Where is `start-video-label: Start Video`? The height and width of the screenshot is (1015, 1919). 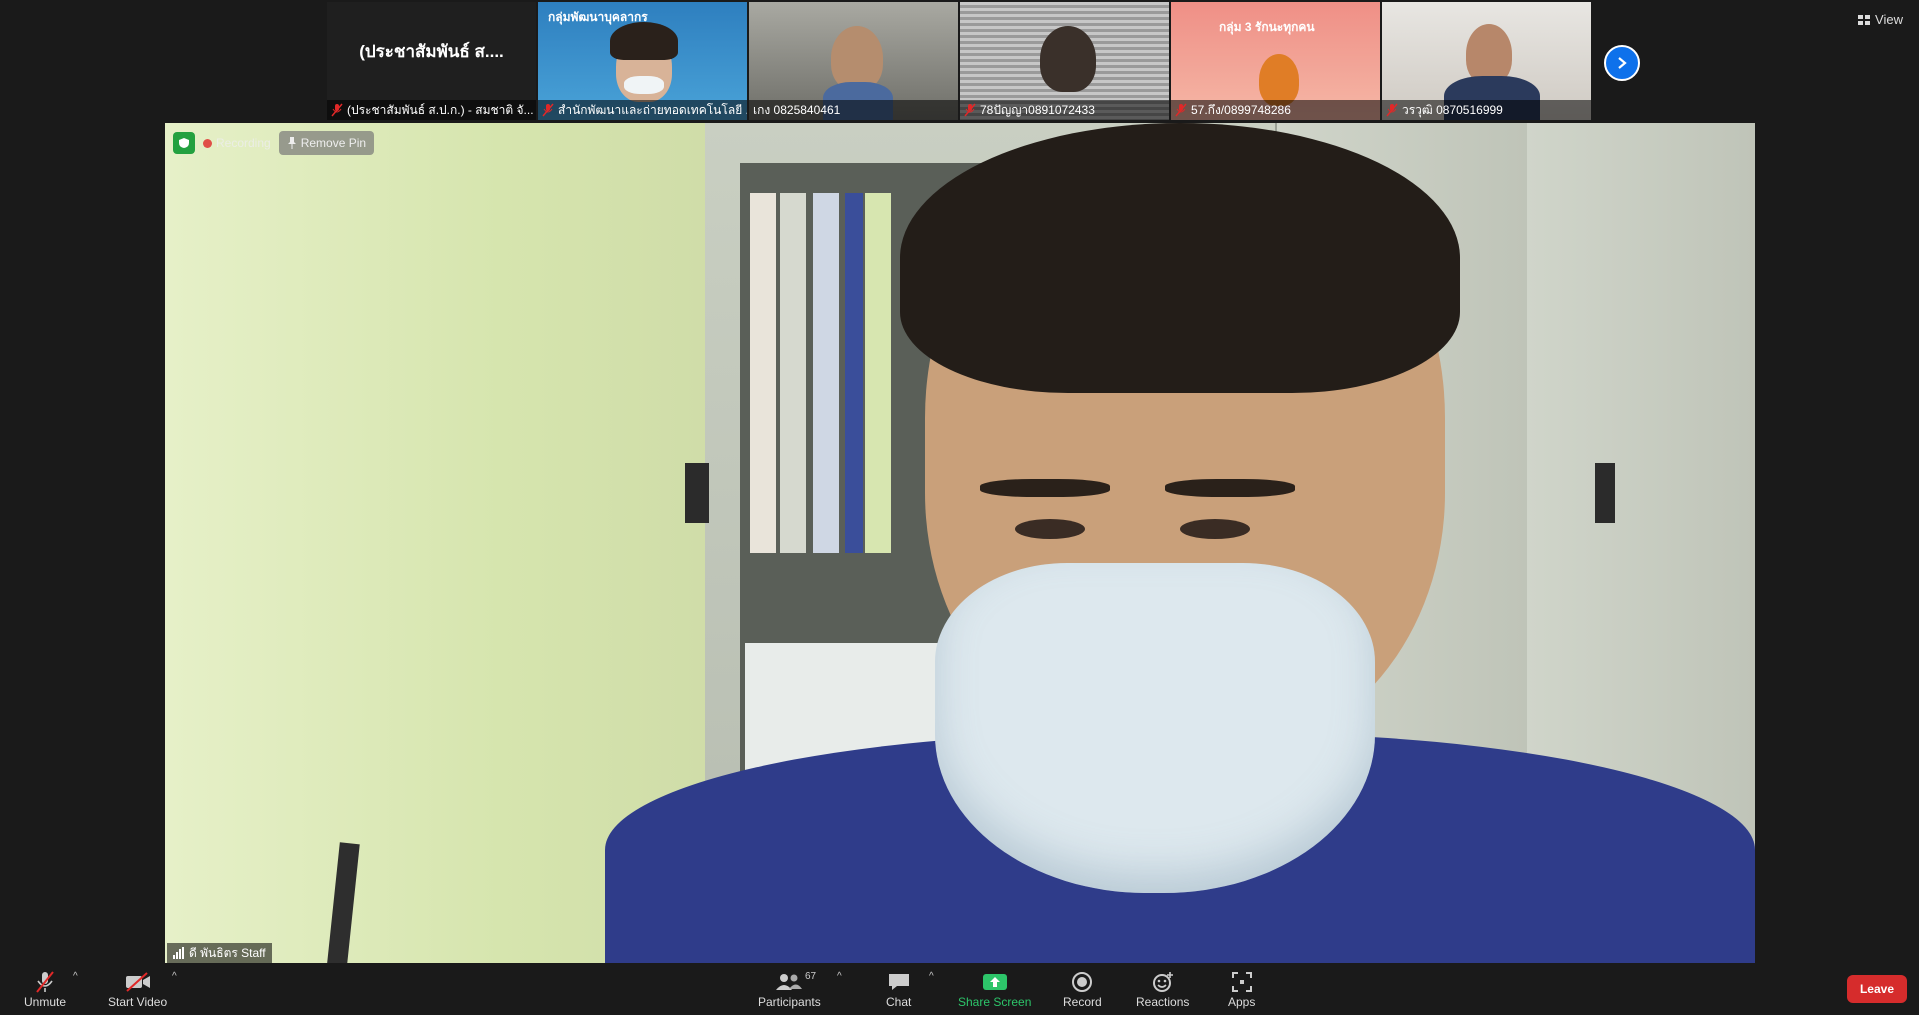 start-video-label: Start Video is located at coordinates (138, 1002).